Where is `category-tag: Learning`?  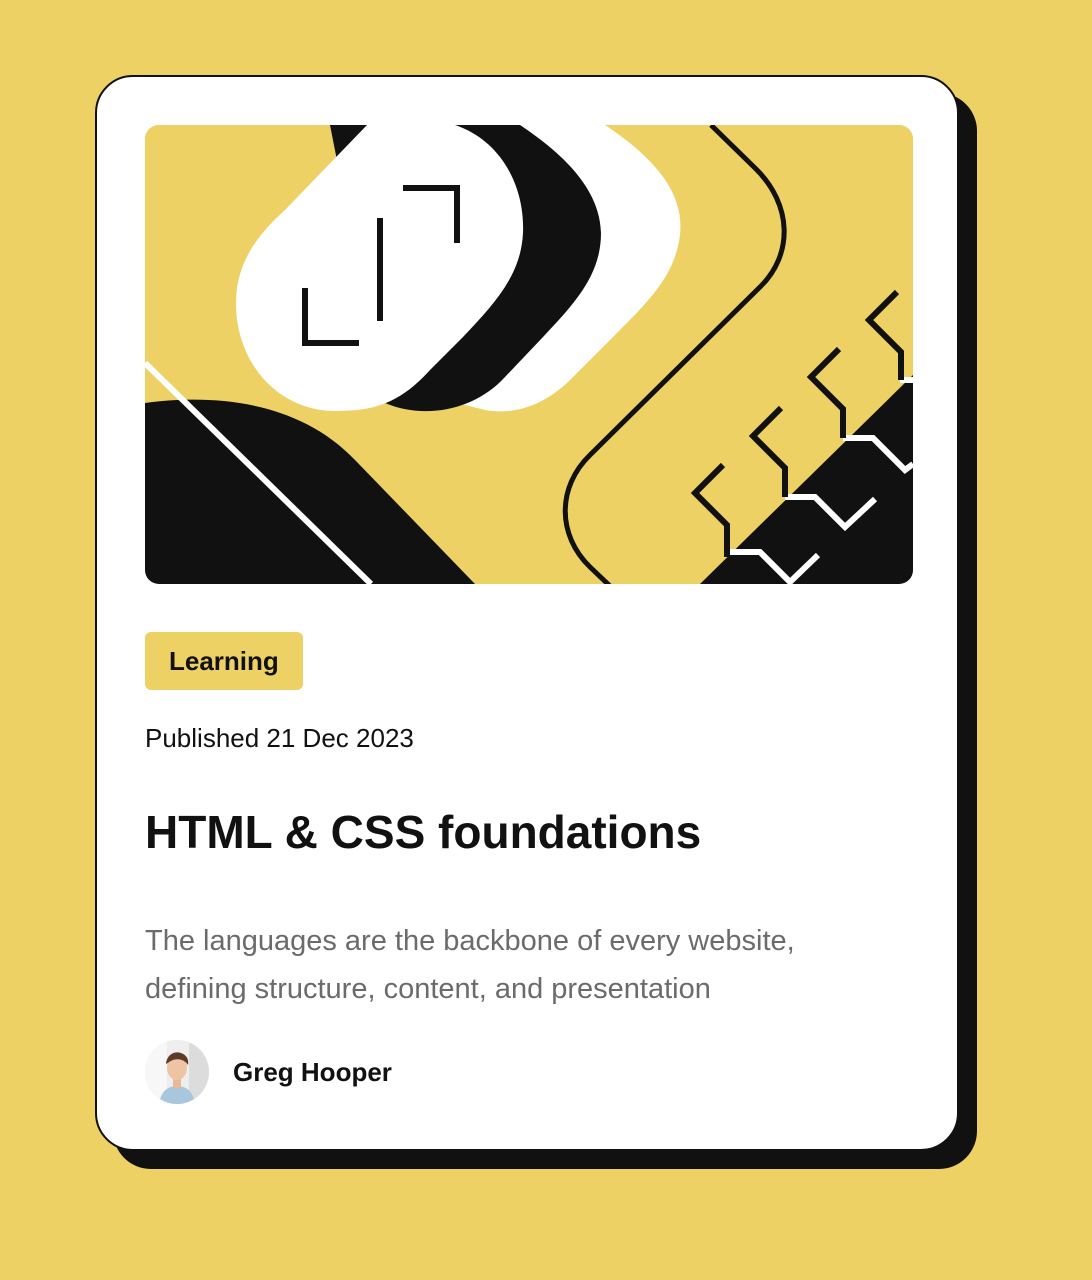 category-tag: Learning is located at coordinates (224, 661).